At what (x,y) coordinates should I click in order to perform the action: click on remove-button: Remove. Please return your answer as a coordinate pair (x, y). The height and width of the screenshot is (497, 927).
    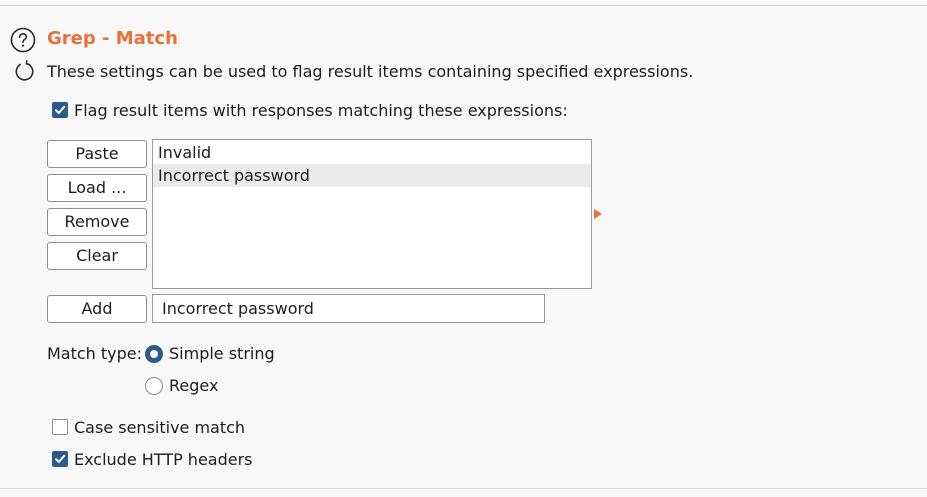
    Looking at the image, I should click on (97, 222).